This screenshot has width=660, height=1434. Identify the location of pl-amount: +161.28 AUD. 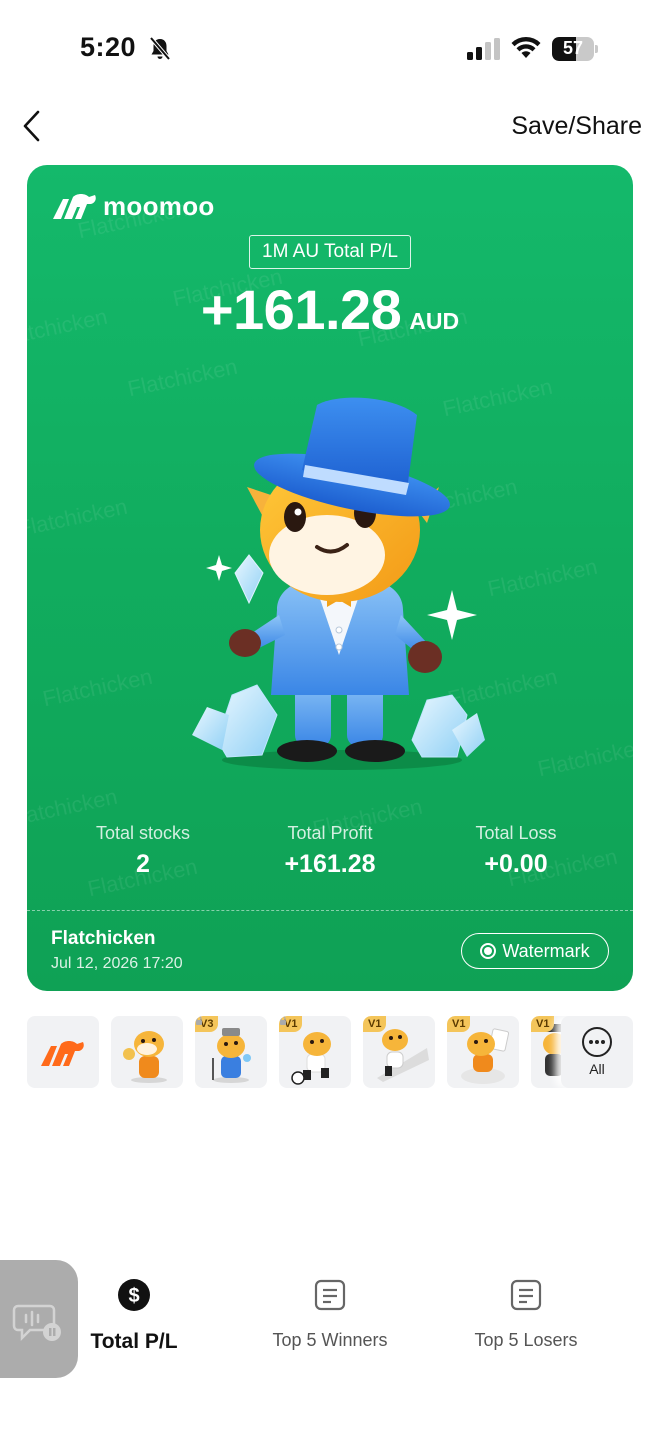
(330, 309).